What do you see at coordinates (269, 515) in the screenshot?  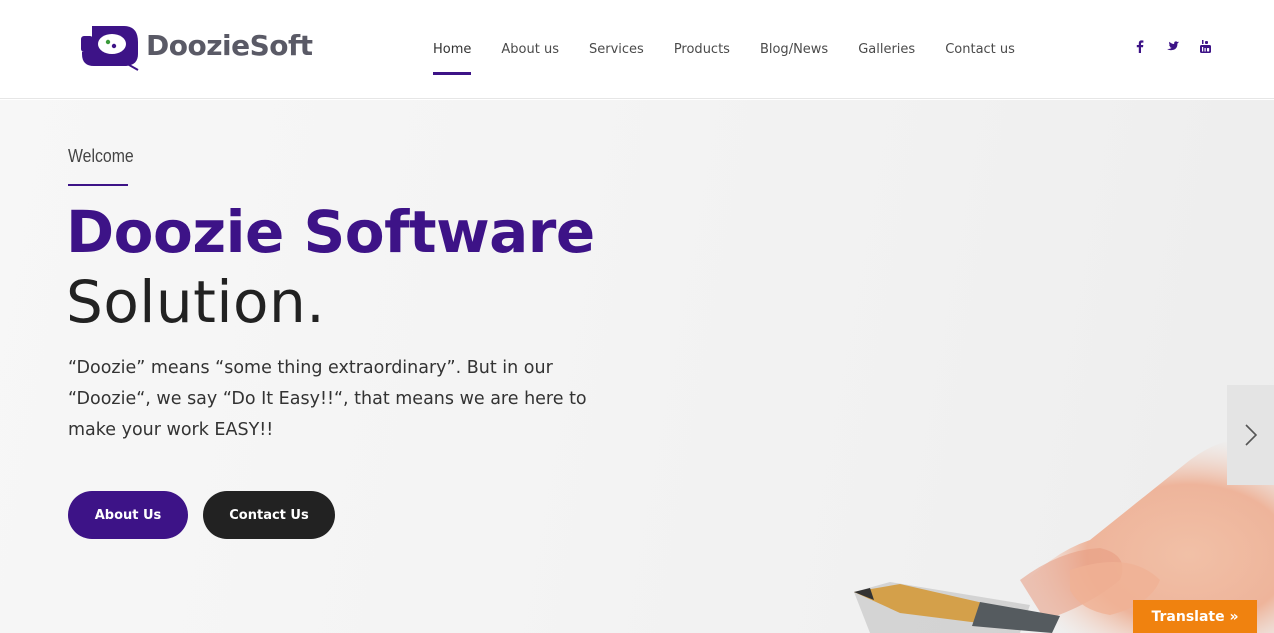 I see `contact-us-button: Contact Us` at bounding box center [269, 515].